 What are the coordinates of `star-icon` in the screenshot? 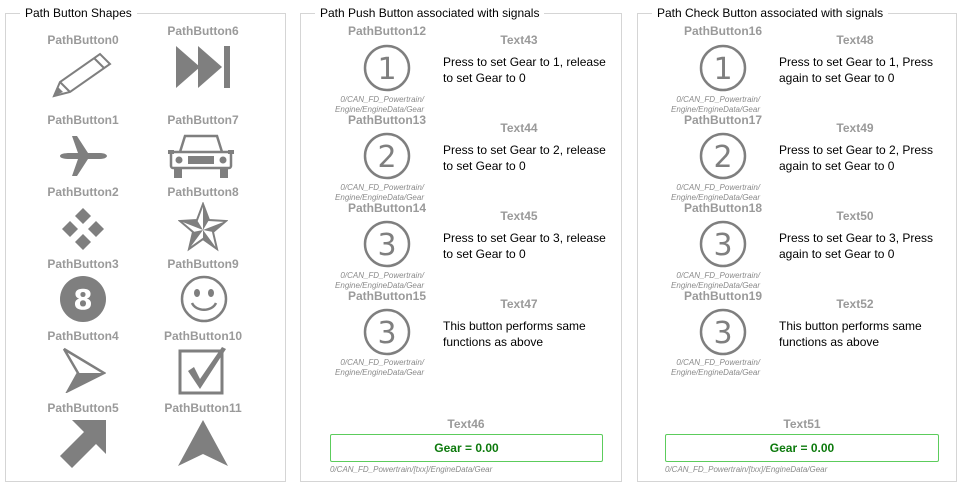 It's located at (203, 227).